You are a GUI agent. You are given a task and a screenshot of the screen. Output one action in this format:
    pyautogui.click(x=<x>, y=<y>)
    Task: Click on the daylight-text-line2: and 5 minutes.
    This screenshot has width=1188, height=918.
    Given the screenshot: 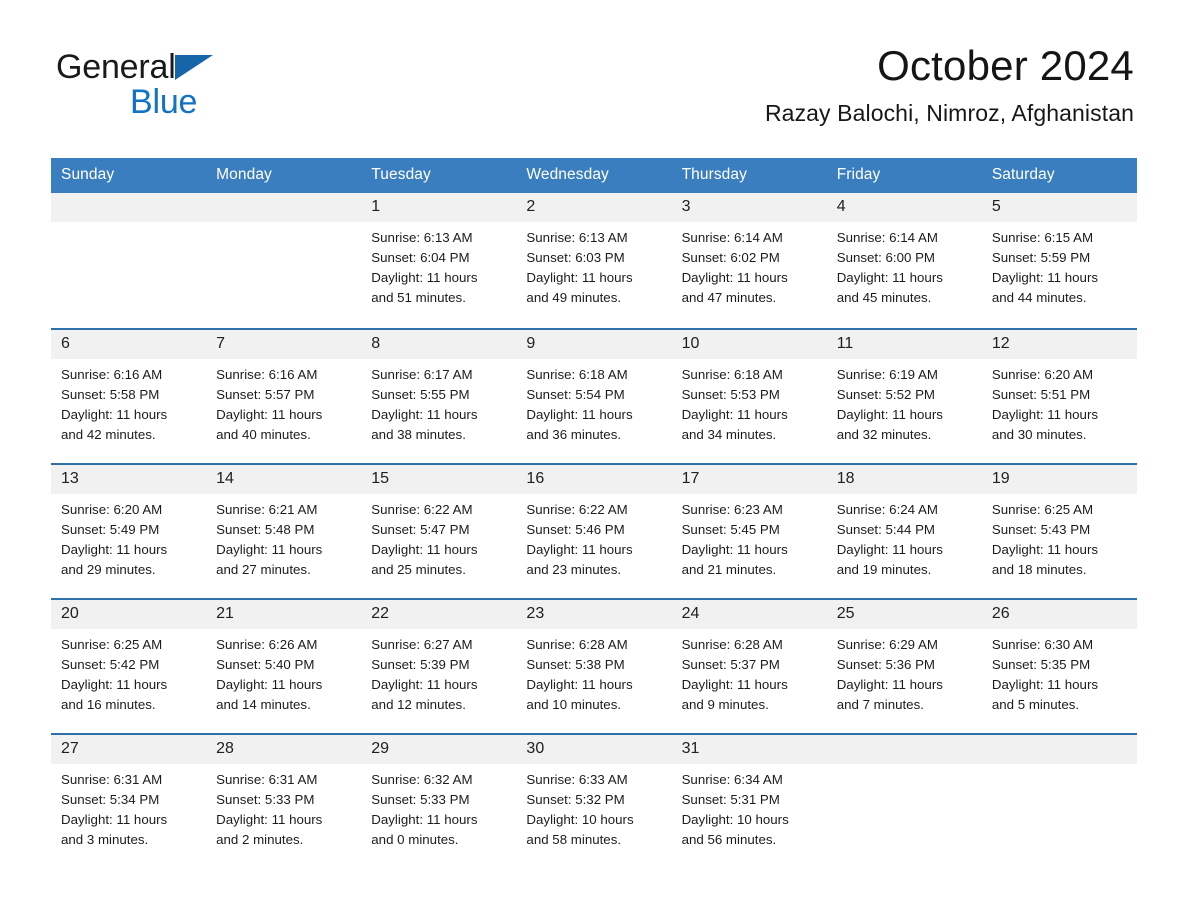 What is the action you would take?
    pyautogui.click(x=1035, y=705)
    